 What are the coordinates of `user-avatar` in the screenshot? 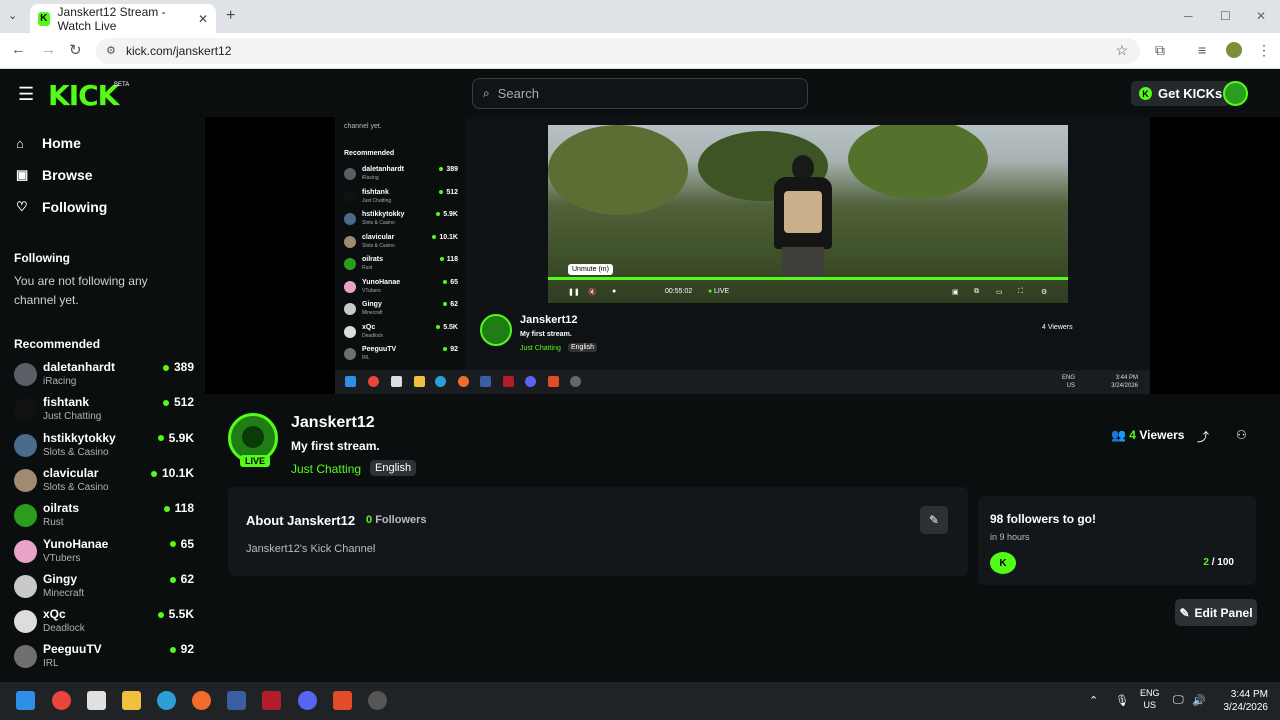 It's located at (1235, 93).